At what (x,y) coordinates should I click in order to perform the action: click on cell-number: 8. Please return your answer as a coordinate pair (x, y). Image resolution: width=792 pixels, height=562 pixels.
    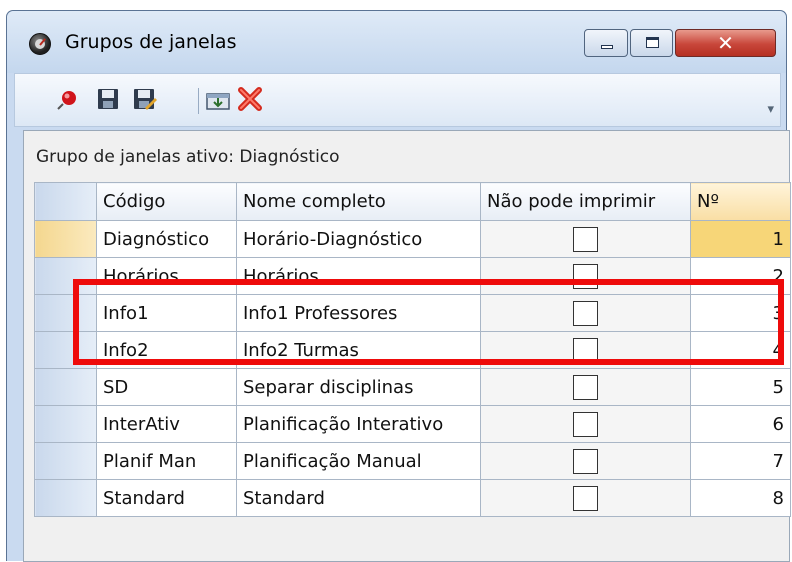
    Looking at the image, I should click on (740, 498).